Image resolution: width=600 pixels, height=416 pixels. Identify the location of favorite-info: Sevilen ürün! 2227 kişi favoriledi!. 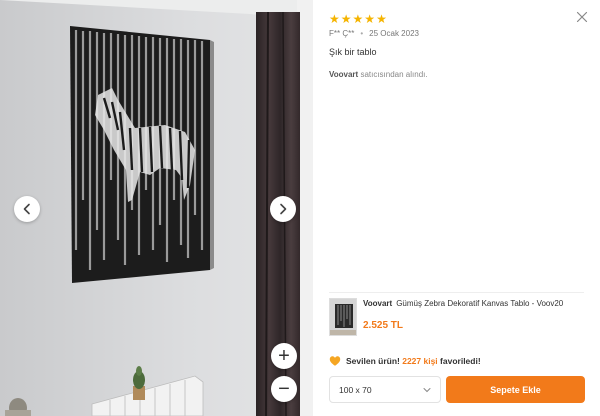
(405, 361).